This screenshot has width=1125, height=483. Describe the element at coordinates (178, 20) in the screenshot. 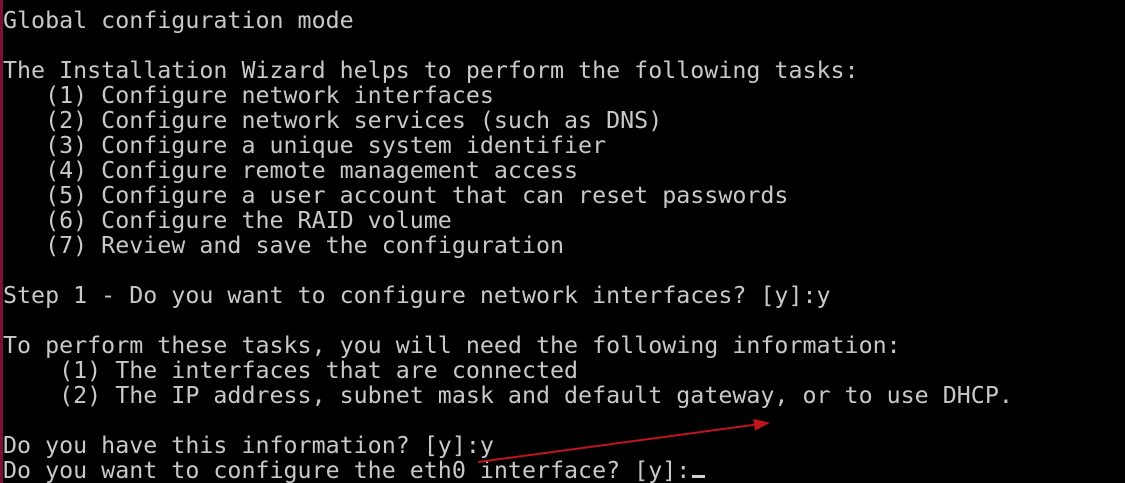

I see `terminal-line-title: Global configuration mode` at that location.